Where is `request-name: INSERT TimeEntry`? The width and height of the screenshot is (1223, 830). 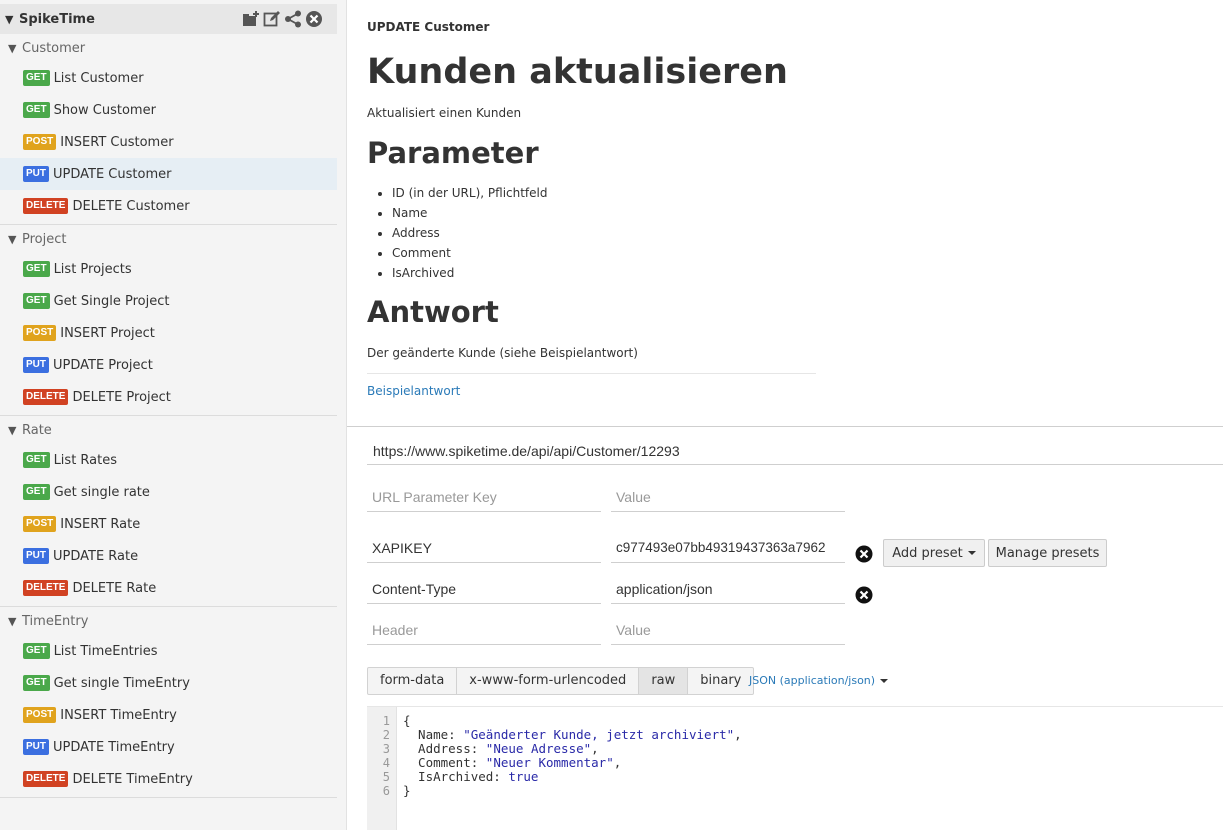
request-name: INSERT TimeEntry is located at coordinates (118, 715).